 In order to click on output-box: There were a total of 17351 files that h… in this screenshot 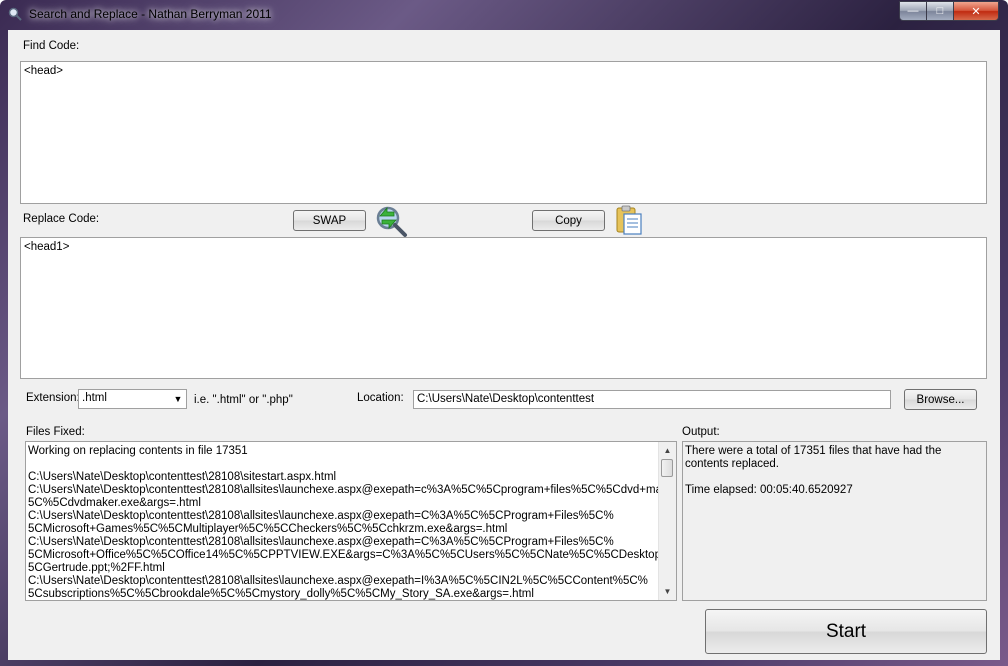, I will do `click(834, 521)`.